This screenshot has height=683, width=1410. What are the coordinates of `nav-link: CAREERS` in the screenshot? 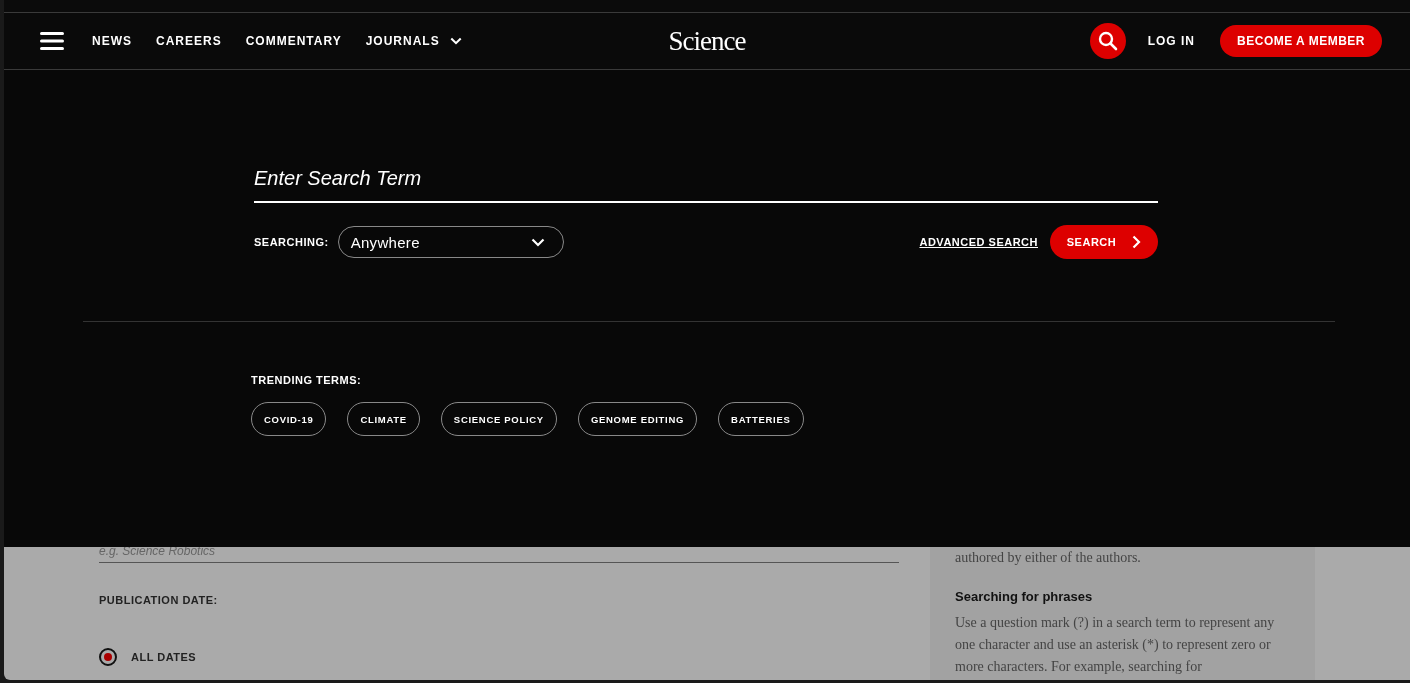 It's located at (189, 41).